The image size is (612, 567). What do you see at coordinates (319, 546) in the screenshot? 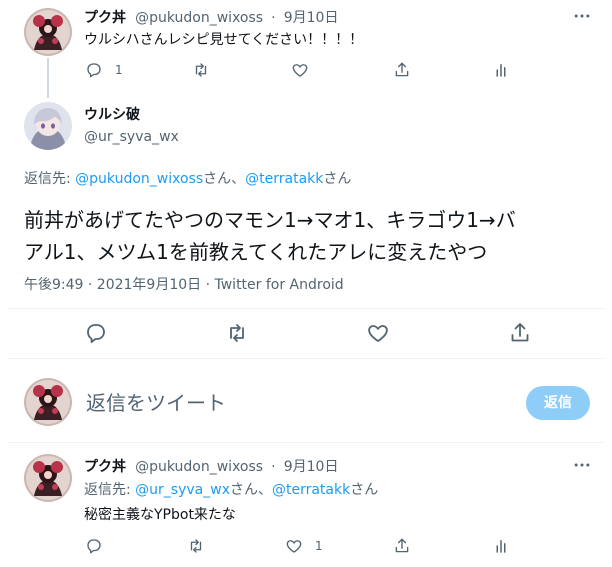
I see `like-count: 1` at bounding box center [319, 546].